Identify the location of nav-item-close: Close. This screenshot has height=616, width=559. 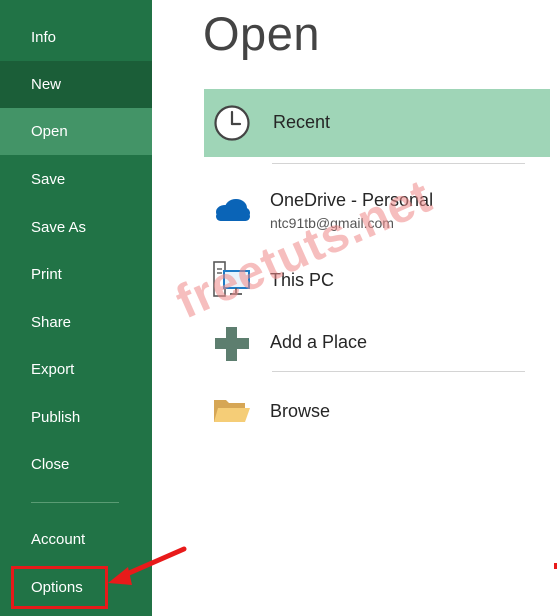
(76, 464).